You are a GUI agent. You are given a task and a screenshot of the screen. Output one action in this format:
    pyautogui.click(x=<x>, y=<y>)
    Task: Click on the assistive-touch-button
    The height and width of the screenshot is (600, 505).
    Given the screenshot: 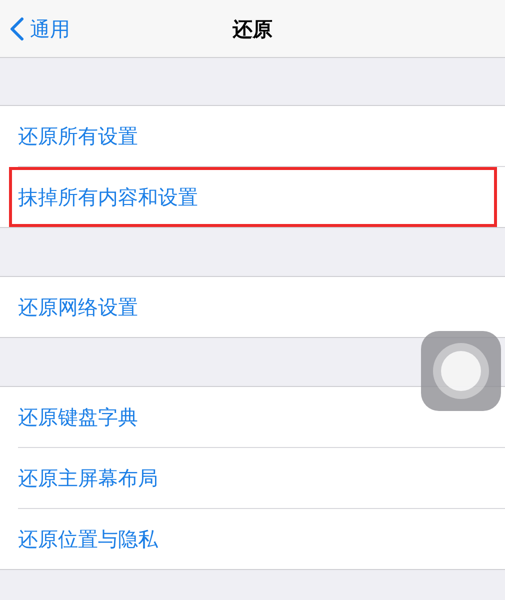 What is the action you would take?
    pyautogui.click(x=461, y=371)
    